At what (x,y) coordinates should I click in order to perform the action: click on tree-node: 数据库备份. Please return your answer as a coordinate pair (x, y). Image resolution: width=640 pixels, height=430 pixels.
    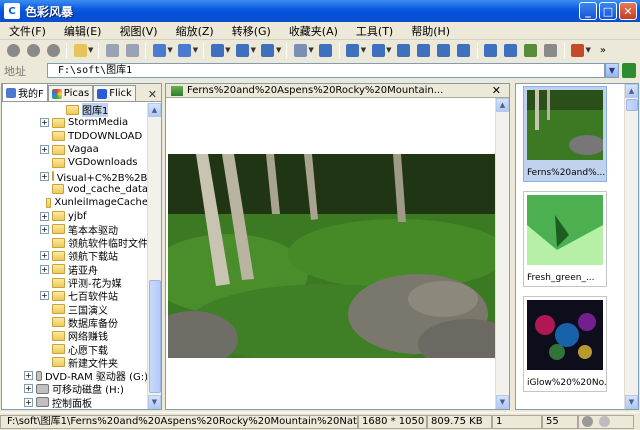
    Looking at the image, I should click on (75, 323).